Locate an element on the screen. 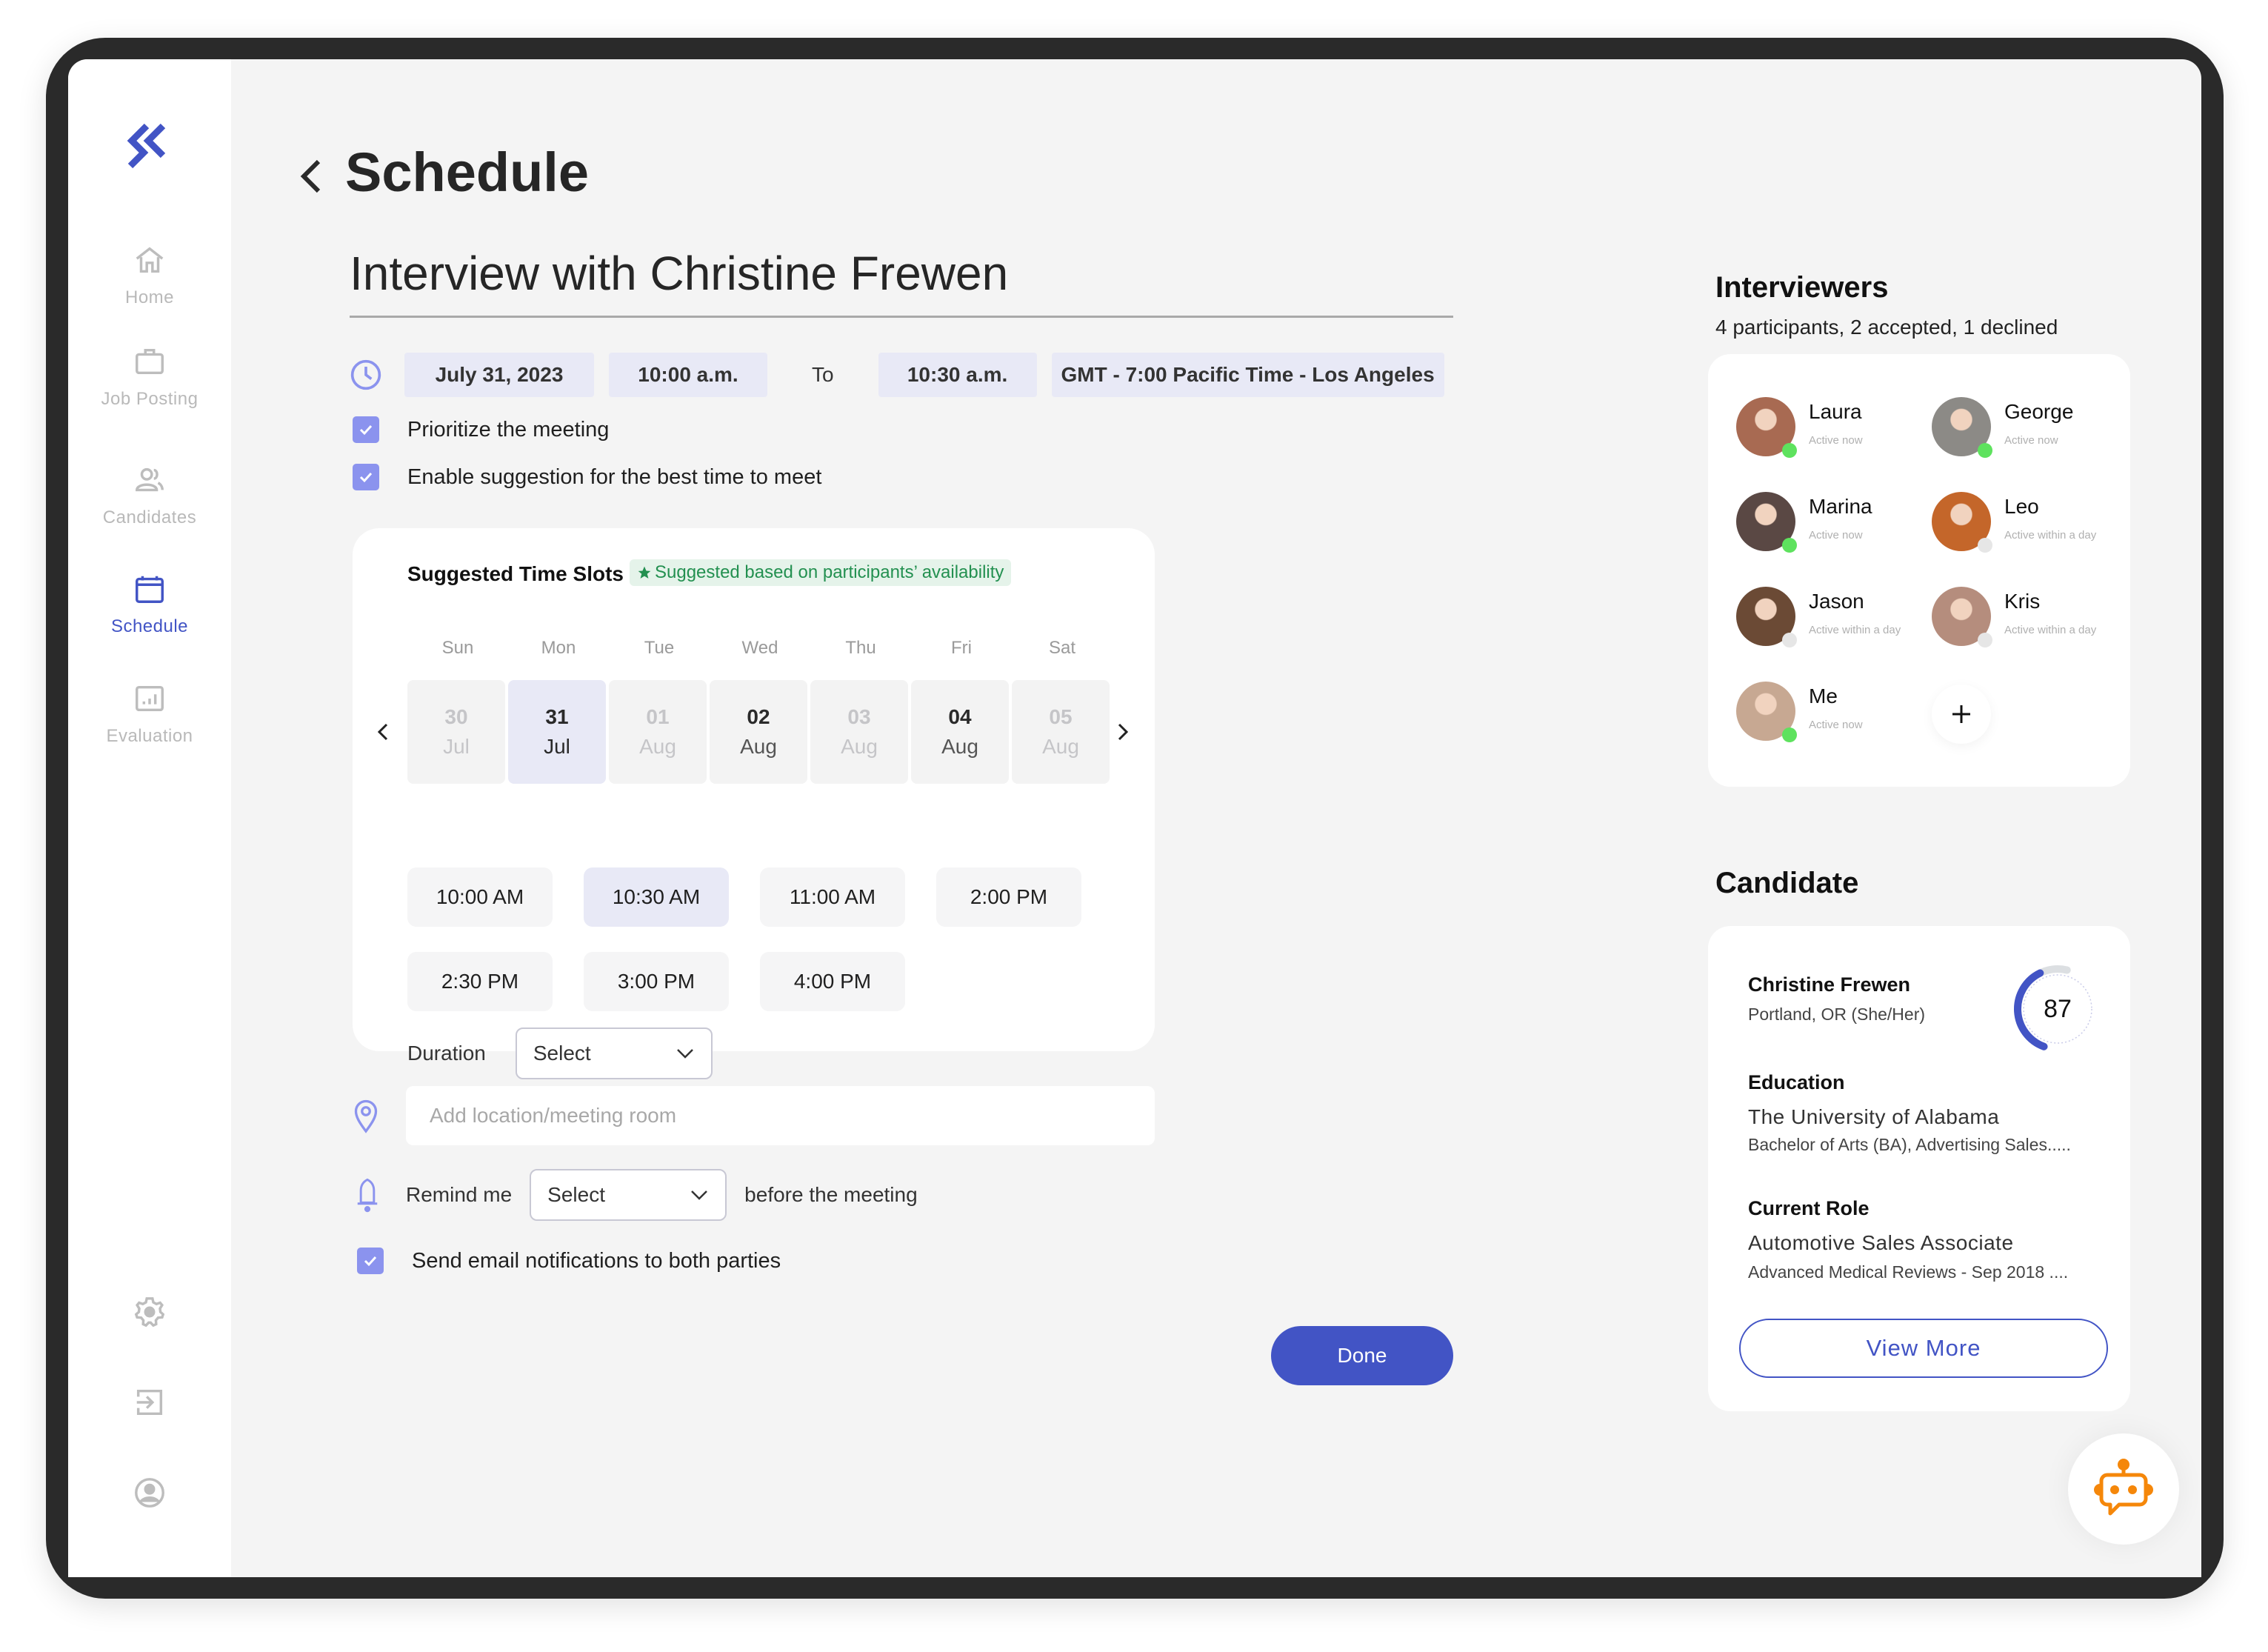  card-title: Suggested Time Slots is located at coordinates (515, 573).